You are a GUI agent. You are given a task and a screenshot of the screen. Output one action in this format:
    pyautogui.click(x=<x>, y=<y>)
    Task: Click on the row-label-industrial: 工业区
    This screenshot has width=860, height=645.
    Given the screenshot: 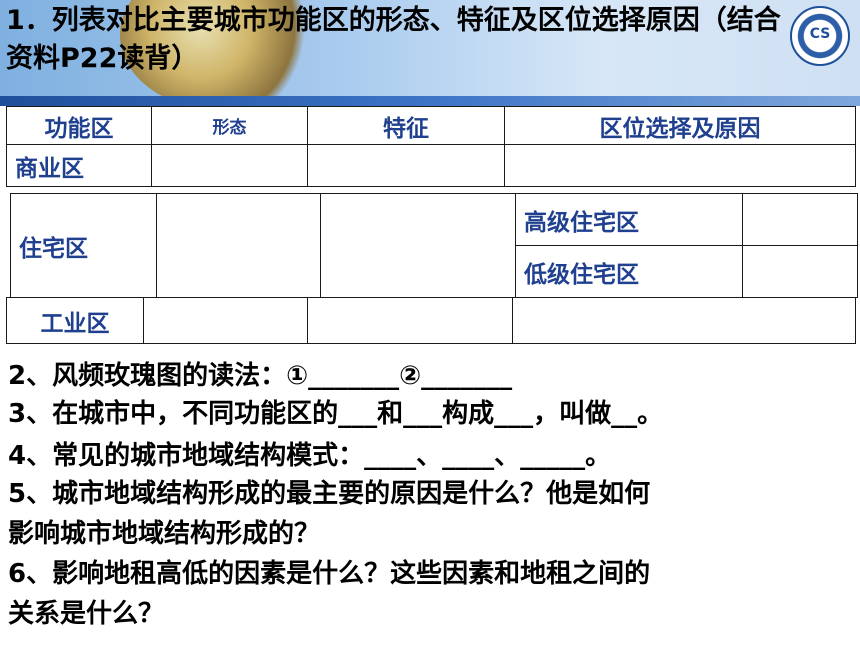 What is the action you would take?
    pyautogui.click(x=75, y=320)
    